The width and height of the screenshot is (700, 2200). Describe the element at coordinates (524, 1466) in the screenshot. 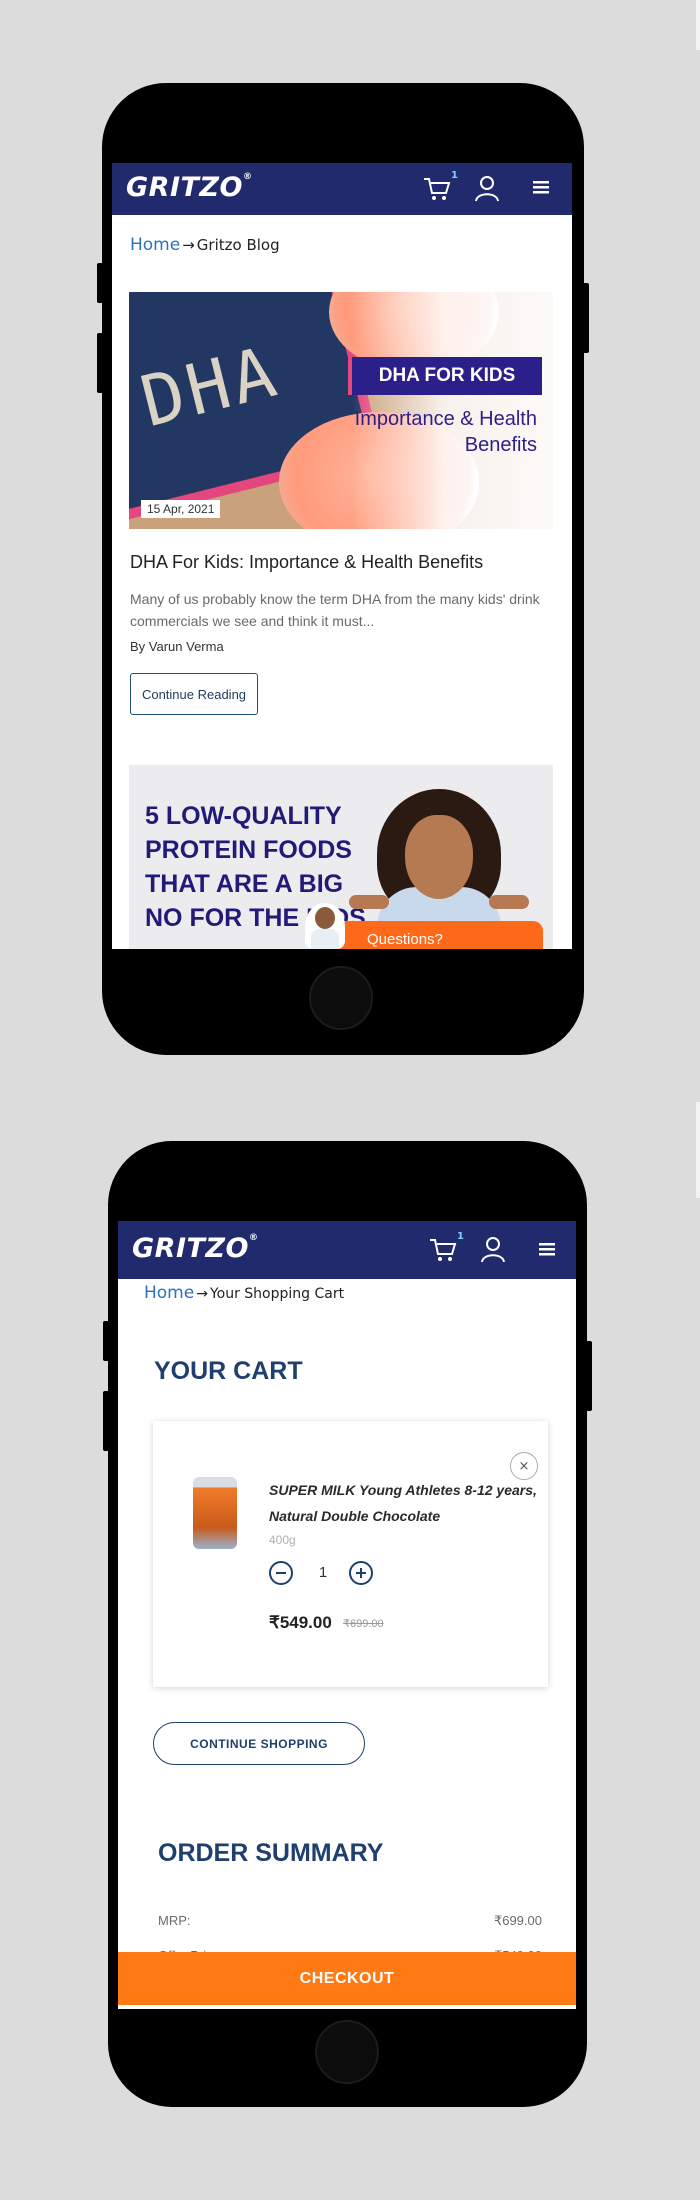

I see `remove-item-button: ×` at that location.